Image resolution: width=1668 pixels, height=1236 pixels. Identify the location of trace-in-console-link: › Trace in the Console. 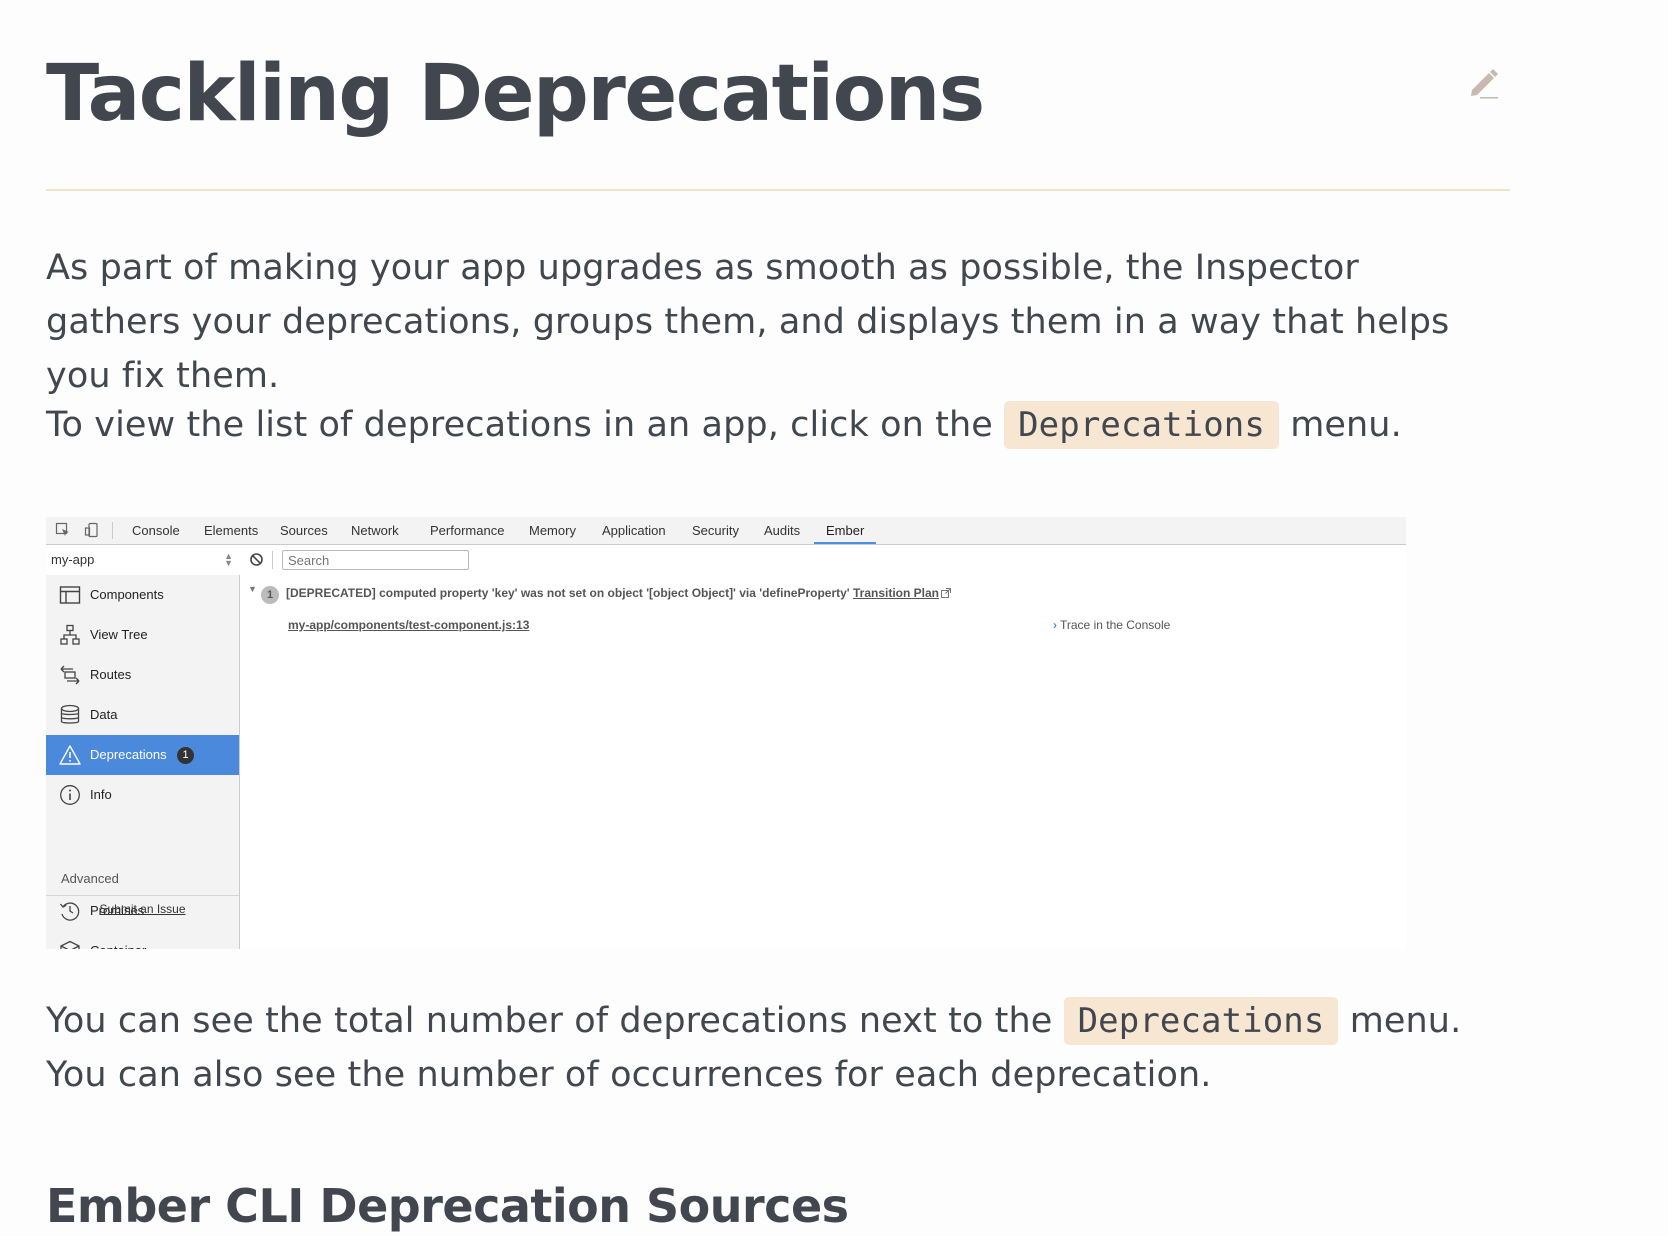
(1111, 625).